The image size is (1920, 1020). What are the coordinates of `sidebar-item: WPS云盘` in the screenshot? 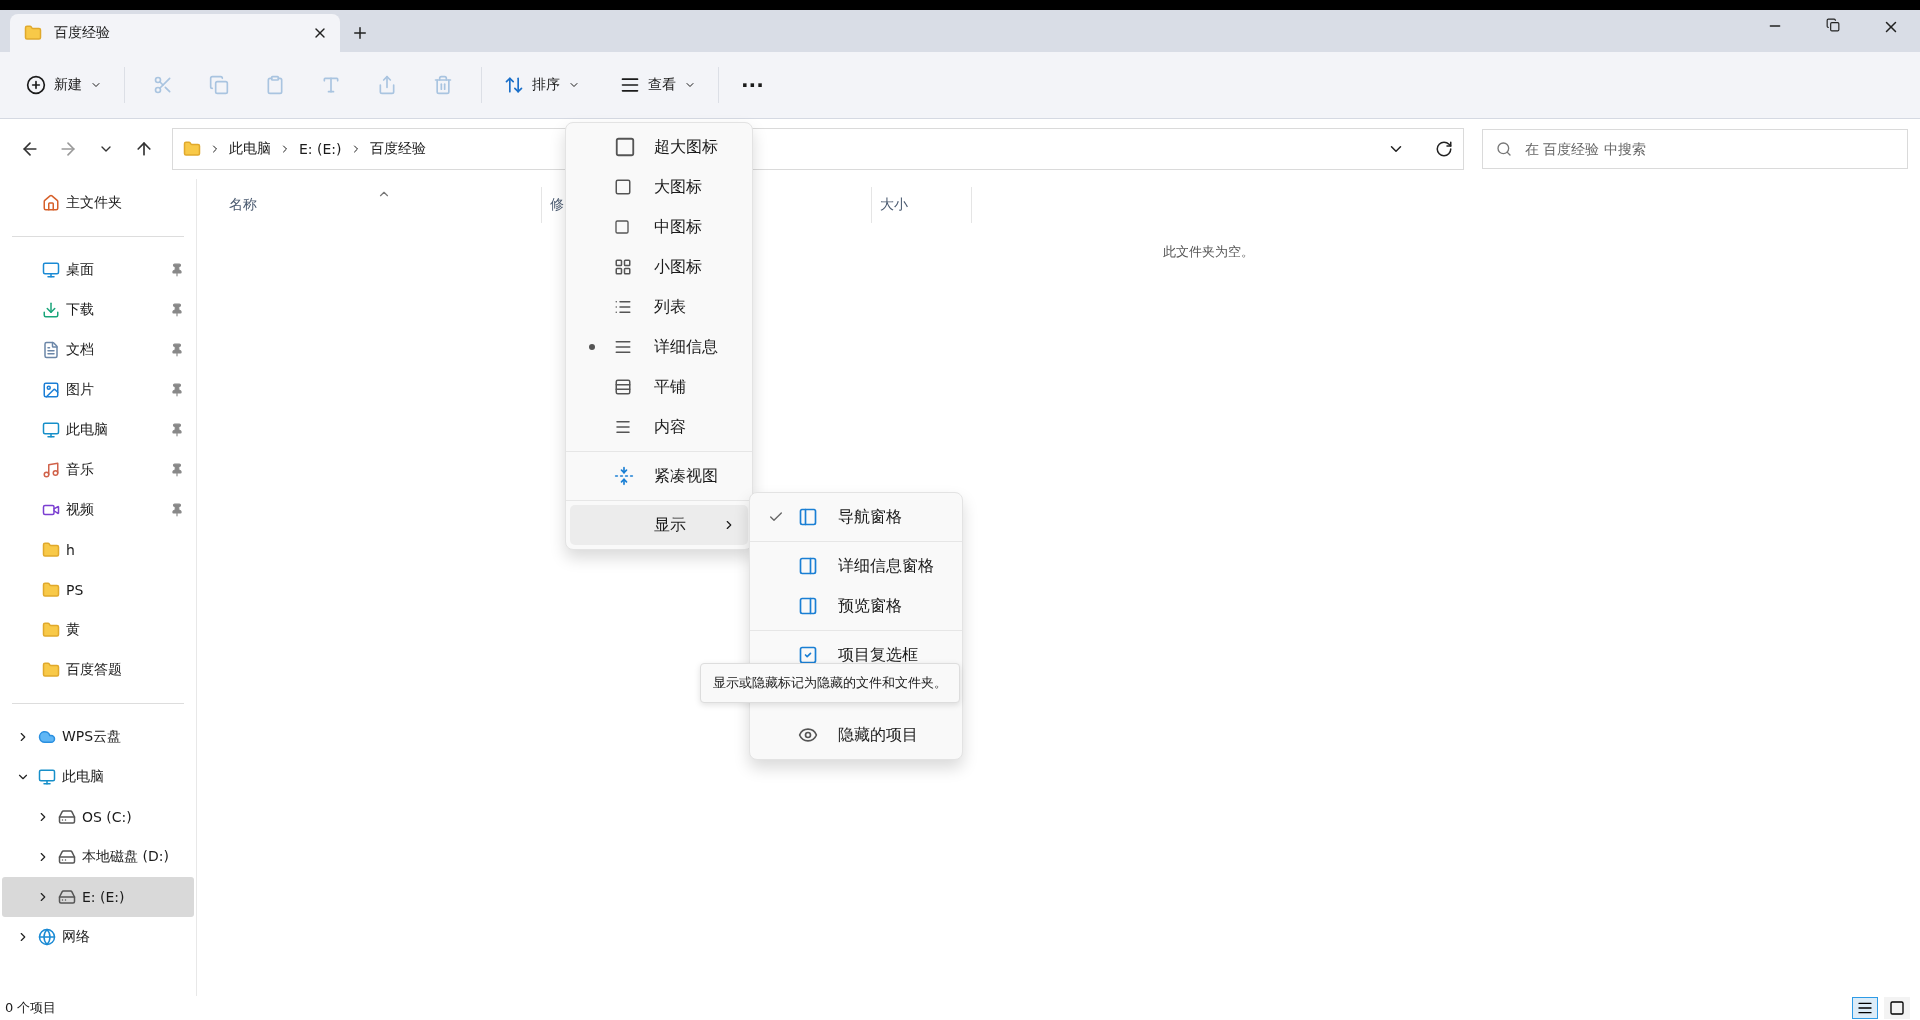 It's located at (98, 737).